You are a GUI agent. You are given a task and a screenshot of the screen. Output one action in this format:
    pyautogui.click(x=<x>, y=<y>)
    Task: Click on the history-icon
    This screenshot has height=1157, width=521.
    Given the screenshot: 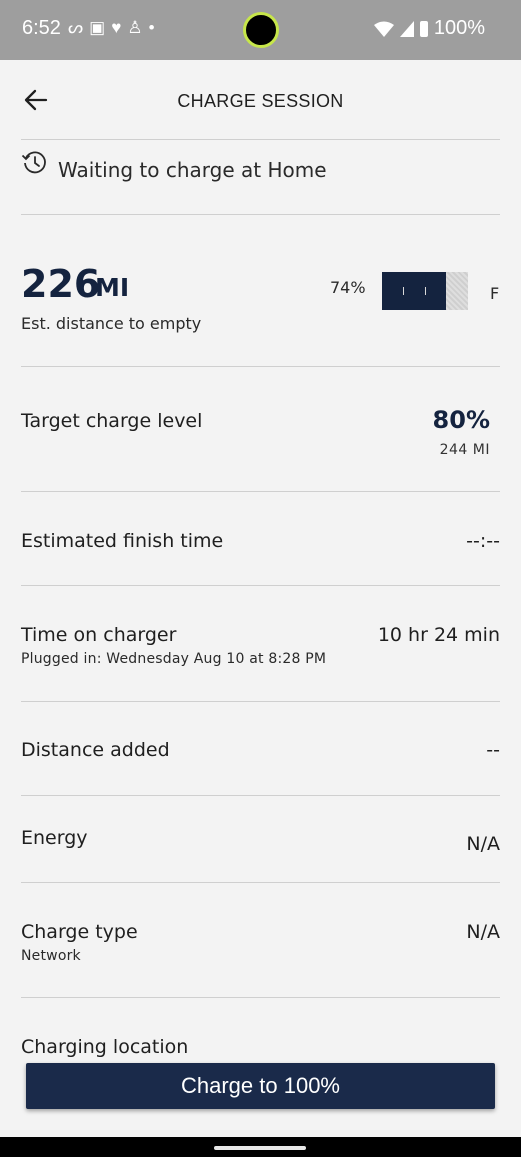 What is the action you would take?
    pyautogui.click(x=33, y=162)
    